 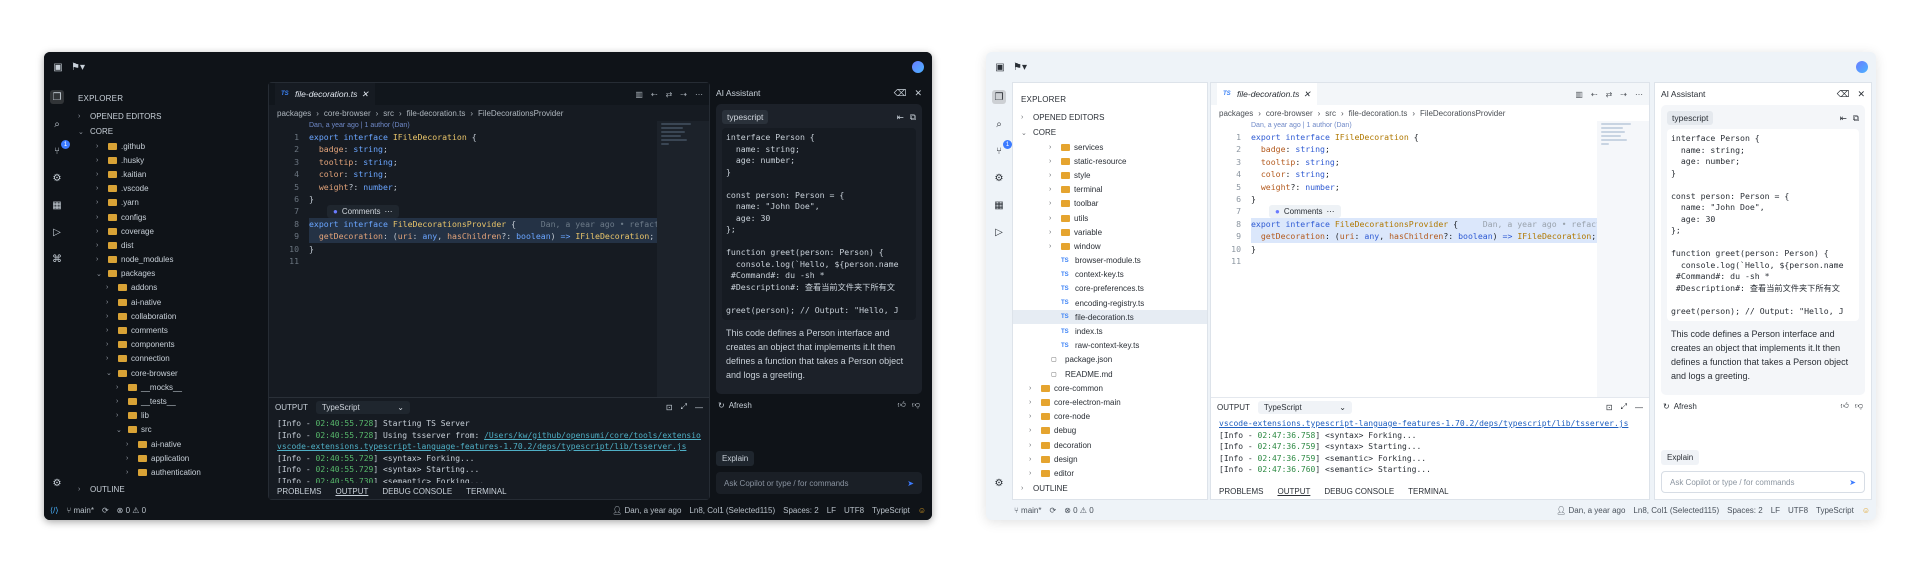 What do you see at coordinates (1110, 161) in the screenshot?
I see `tree-item: › static-resource` at bounding box center [1110, 161].